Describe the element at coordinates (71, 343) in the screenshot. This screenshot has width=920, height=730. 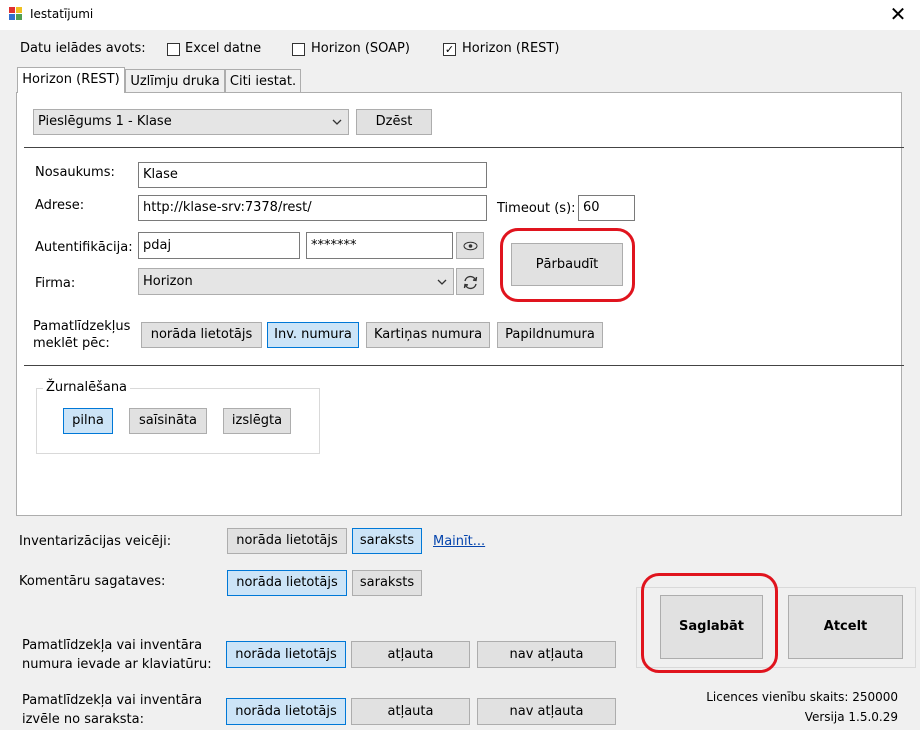
I see `asset-search-label-line2: meklēt pēc:` at that location.